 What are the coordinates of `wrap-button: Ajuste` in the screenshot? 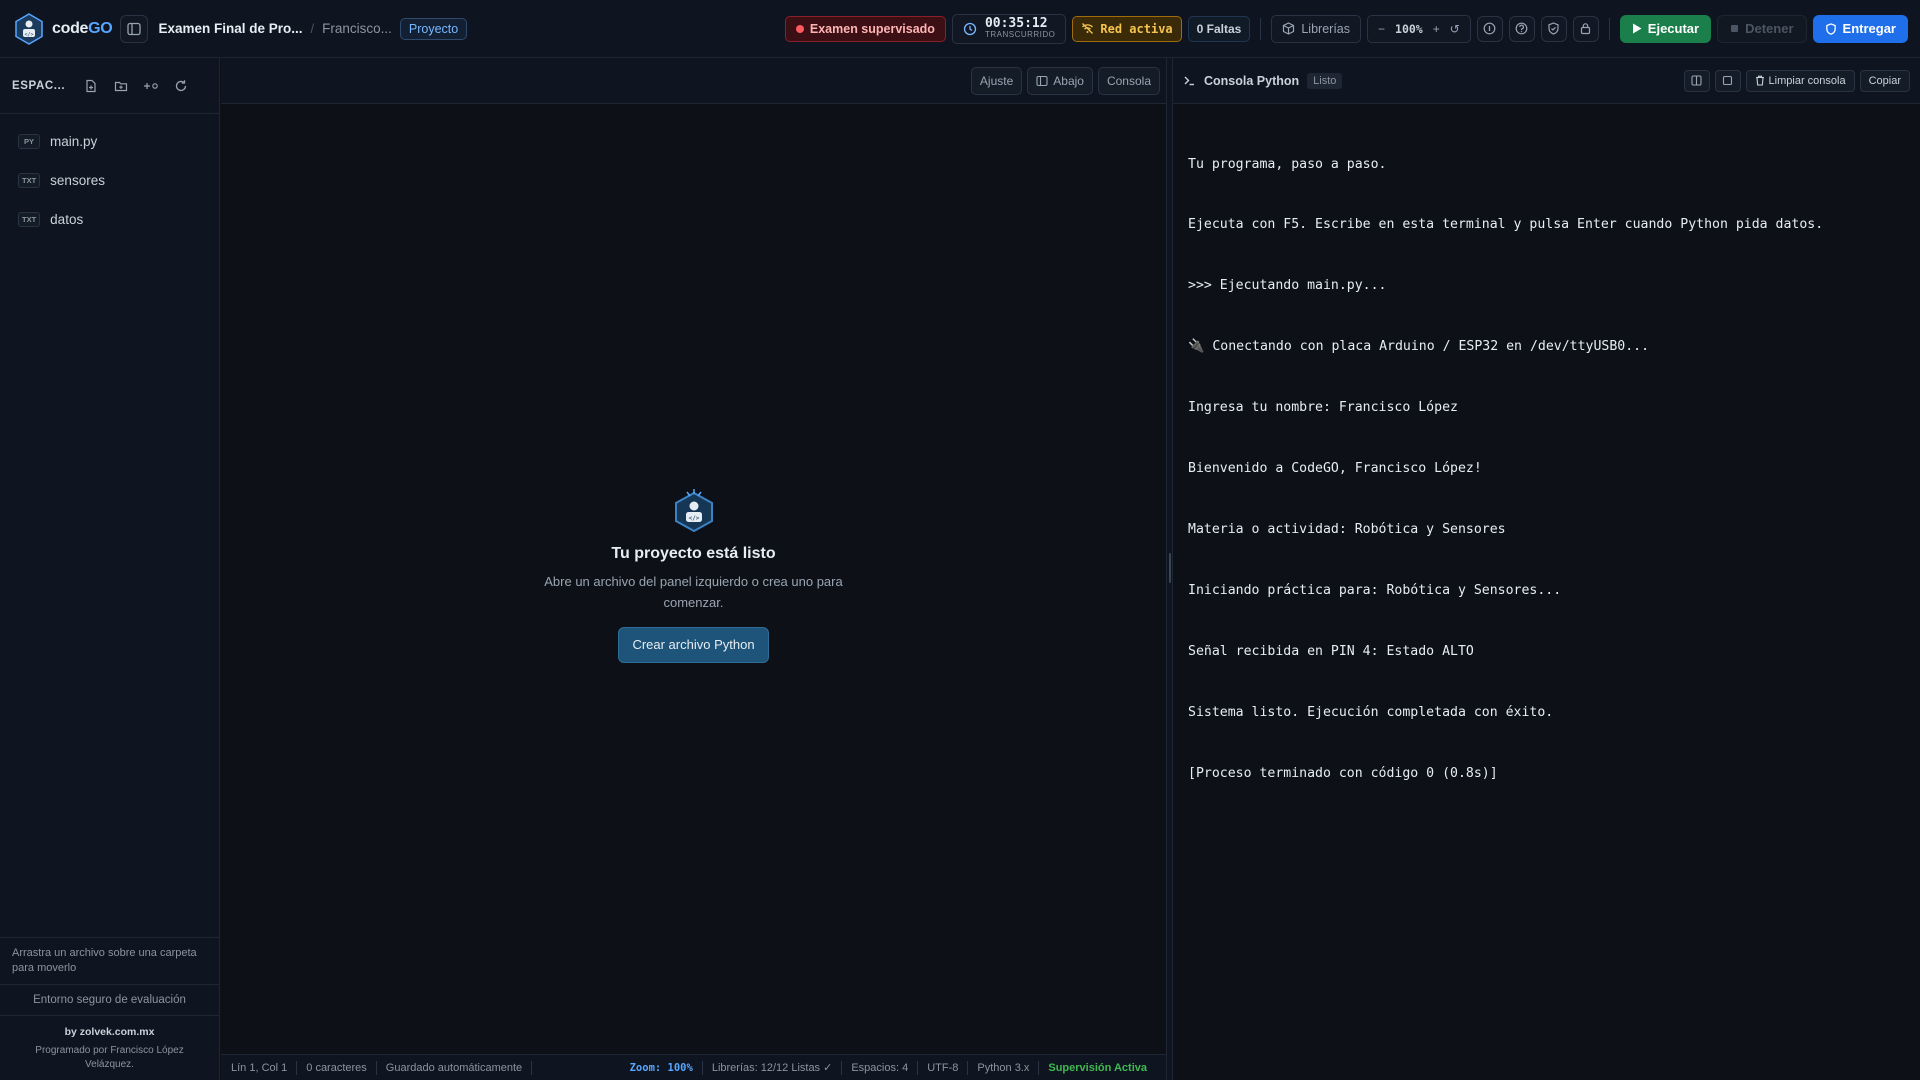 It's located at (996, 80).